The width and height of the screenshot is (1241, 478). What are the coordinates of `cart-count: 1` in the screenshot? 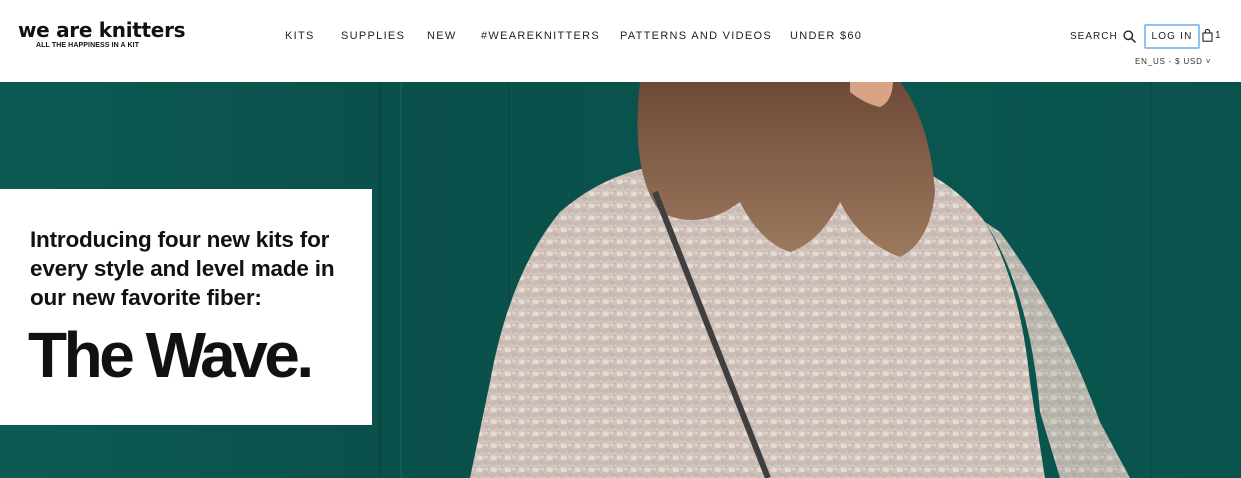 It's located at (1218, 35).